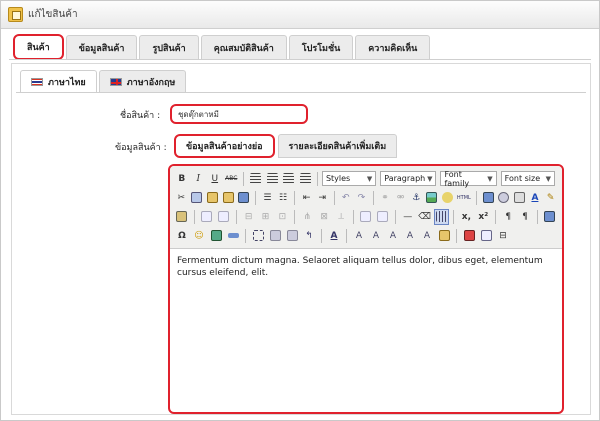 Image resolution: width=600 pixels, height=421 pixels. I want to click on table-icon, so click(488, 198).